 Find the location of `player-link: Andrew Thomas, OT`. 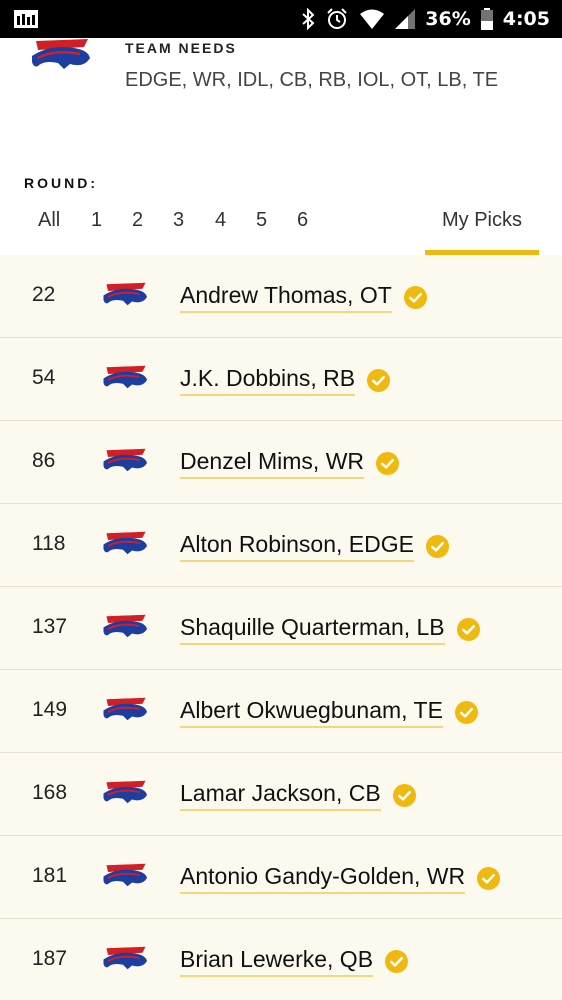

player-link: Andrew Thomas, OT is located at coordinates (303, 297).